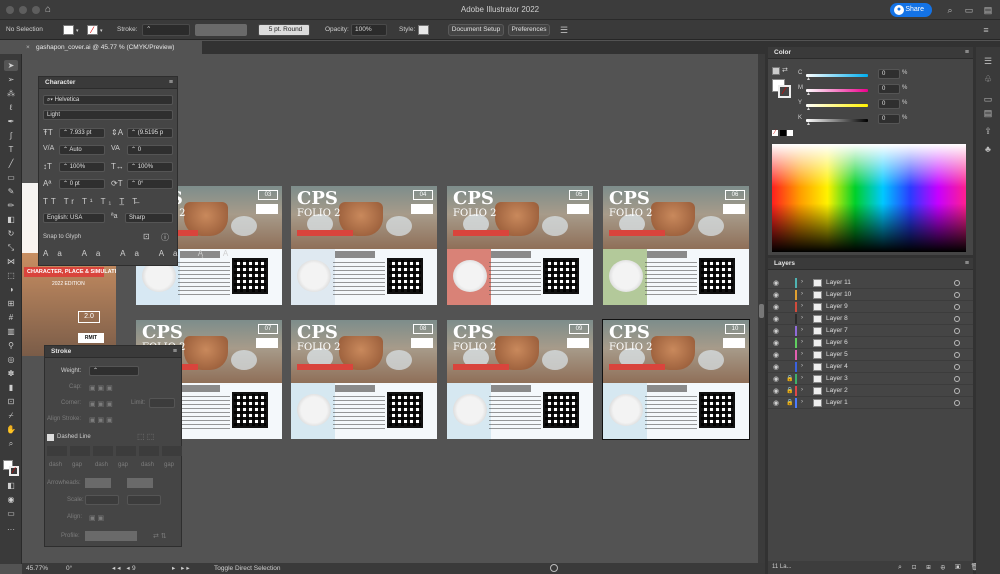  I want to click on graphic-style-swatch, so click(423, 30).